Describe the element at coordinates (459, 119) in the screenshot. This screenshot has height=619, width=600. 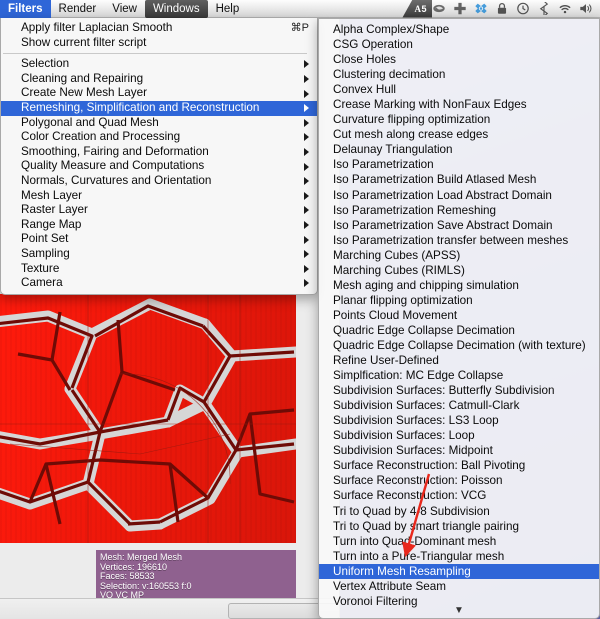
I see `submenu-item-curvature-flipping-optimization: Curvature flipping optimization` at that location.